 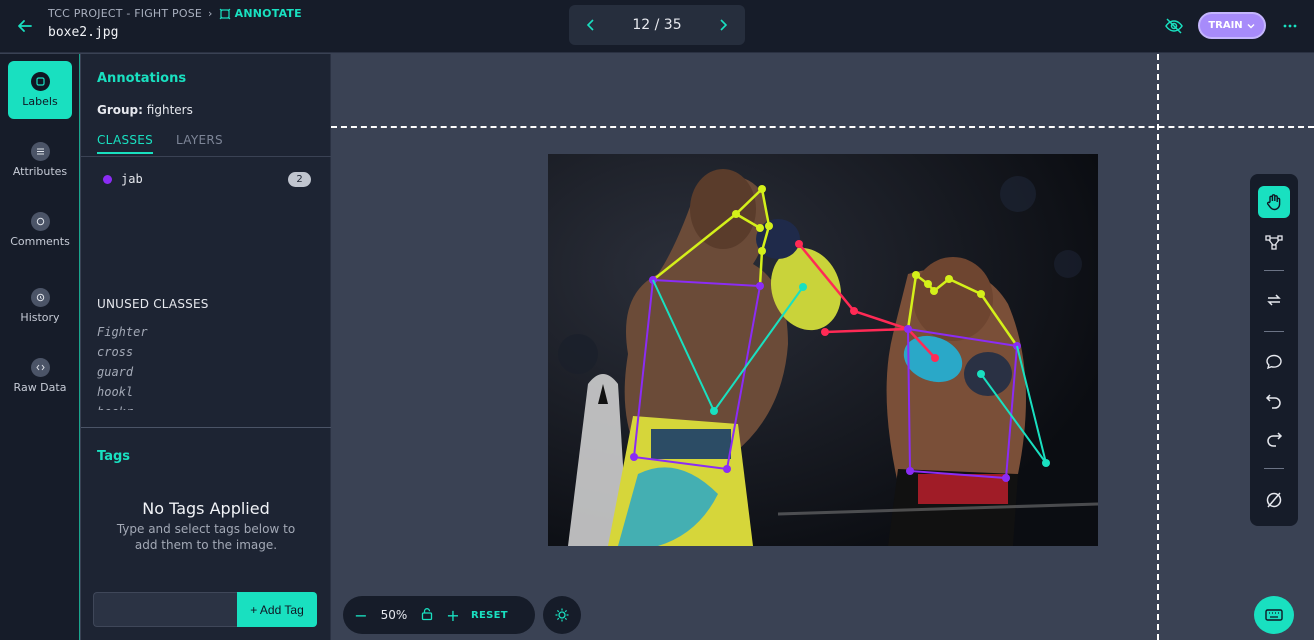 What do you see at coordinates (1290, 26) in the screenshot?
I see `more-options-icon` at bounding box center [1290, 26].